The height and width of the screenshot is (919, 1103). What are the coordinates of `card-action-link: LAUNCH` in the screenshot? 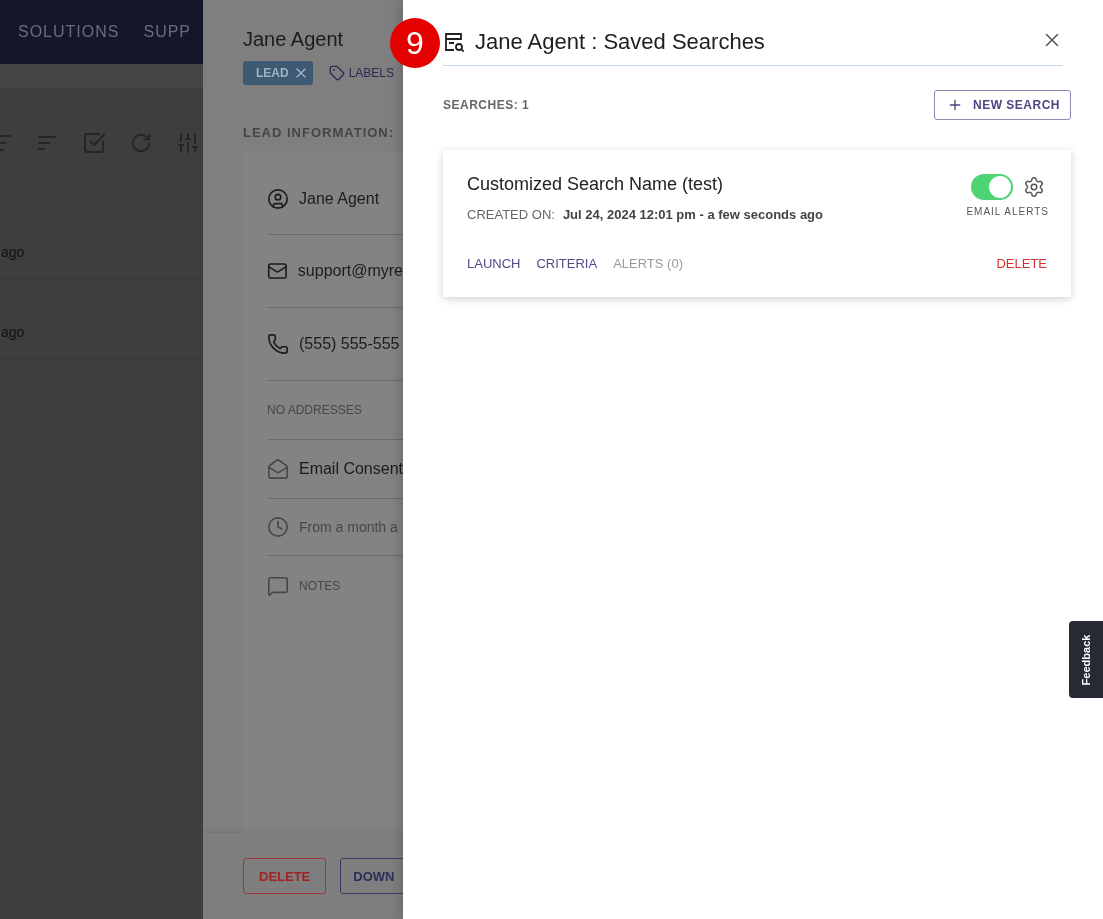 It's located at (494, 263).